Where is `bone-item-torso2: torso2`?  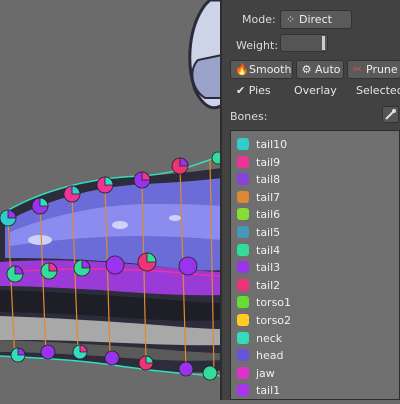 bone-item-torso2: torso2 is located at coordinates (317, 321).